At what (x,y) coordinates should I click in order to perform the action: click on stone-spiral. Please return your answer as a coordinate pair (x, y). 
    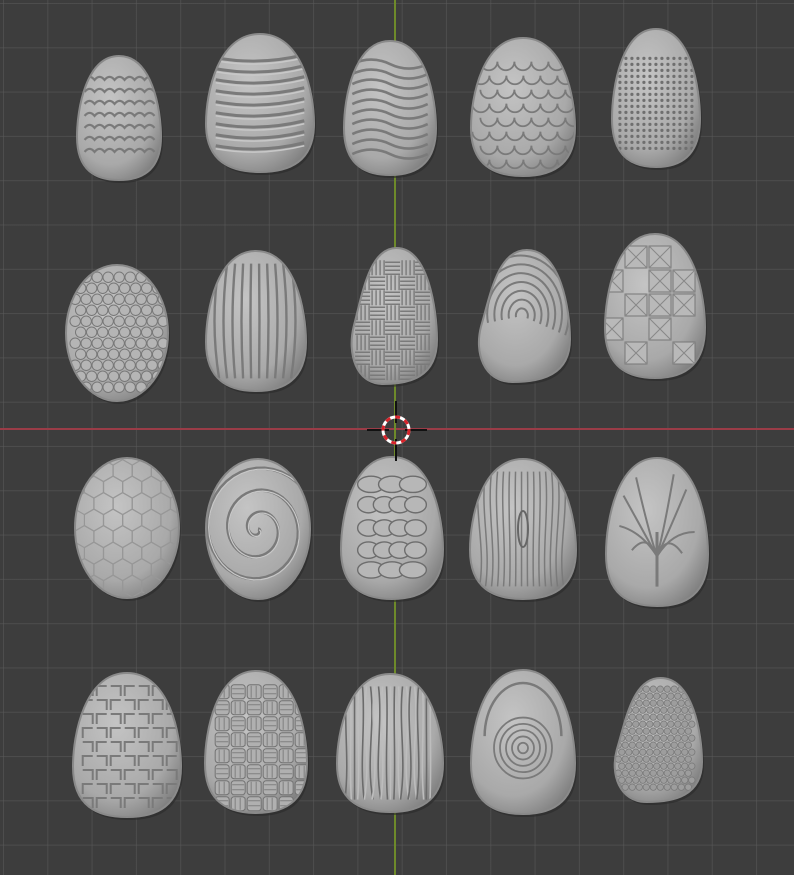
    Looking at the image, I should click on (254, 524).